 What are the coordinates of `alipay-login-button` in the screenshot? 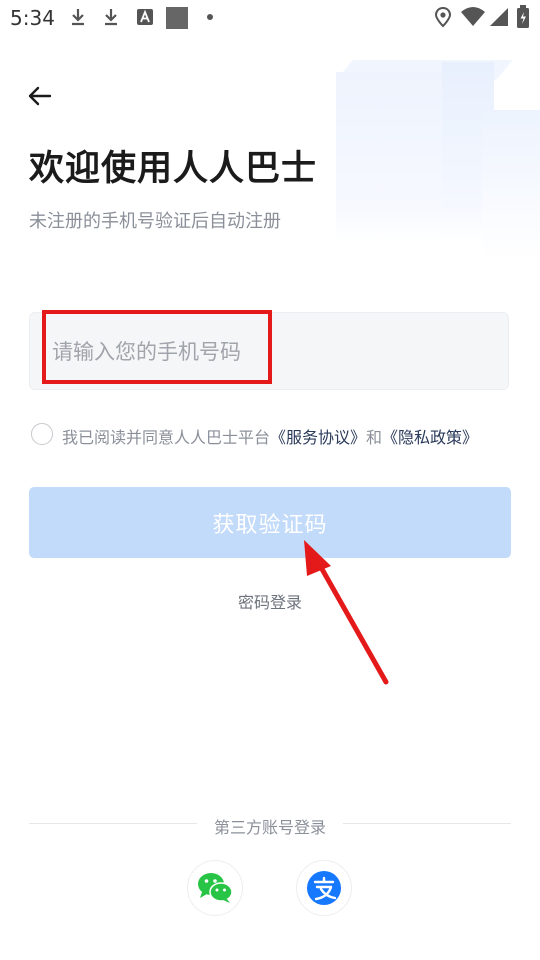 It's located at (324, 888).